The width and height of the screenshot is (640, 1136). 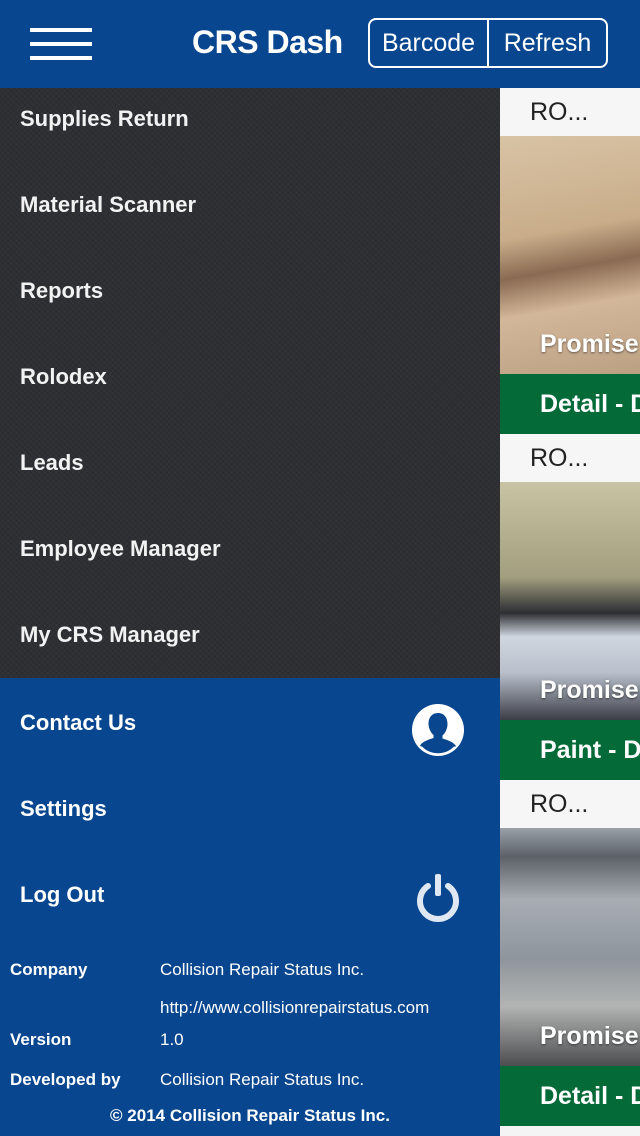 What do you see at coordinates (438, 730) in the screenshot?
I see `contact-person-icon` at bounding box center [438, 730].